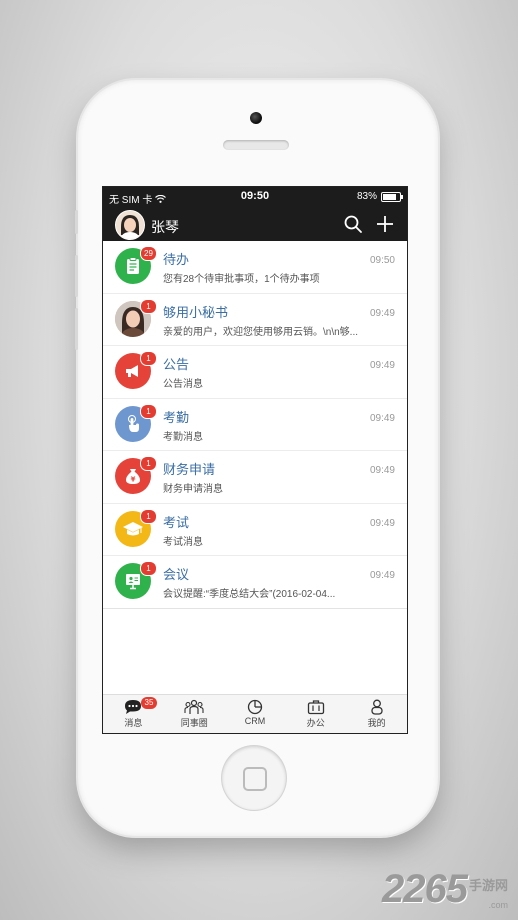  I want to click on message-title: 考勤, so click(176, 417).